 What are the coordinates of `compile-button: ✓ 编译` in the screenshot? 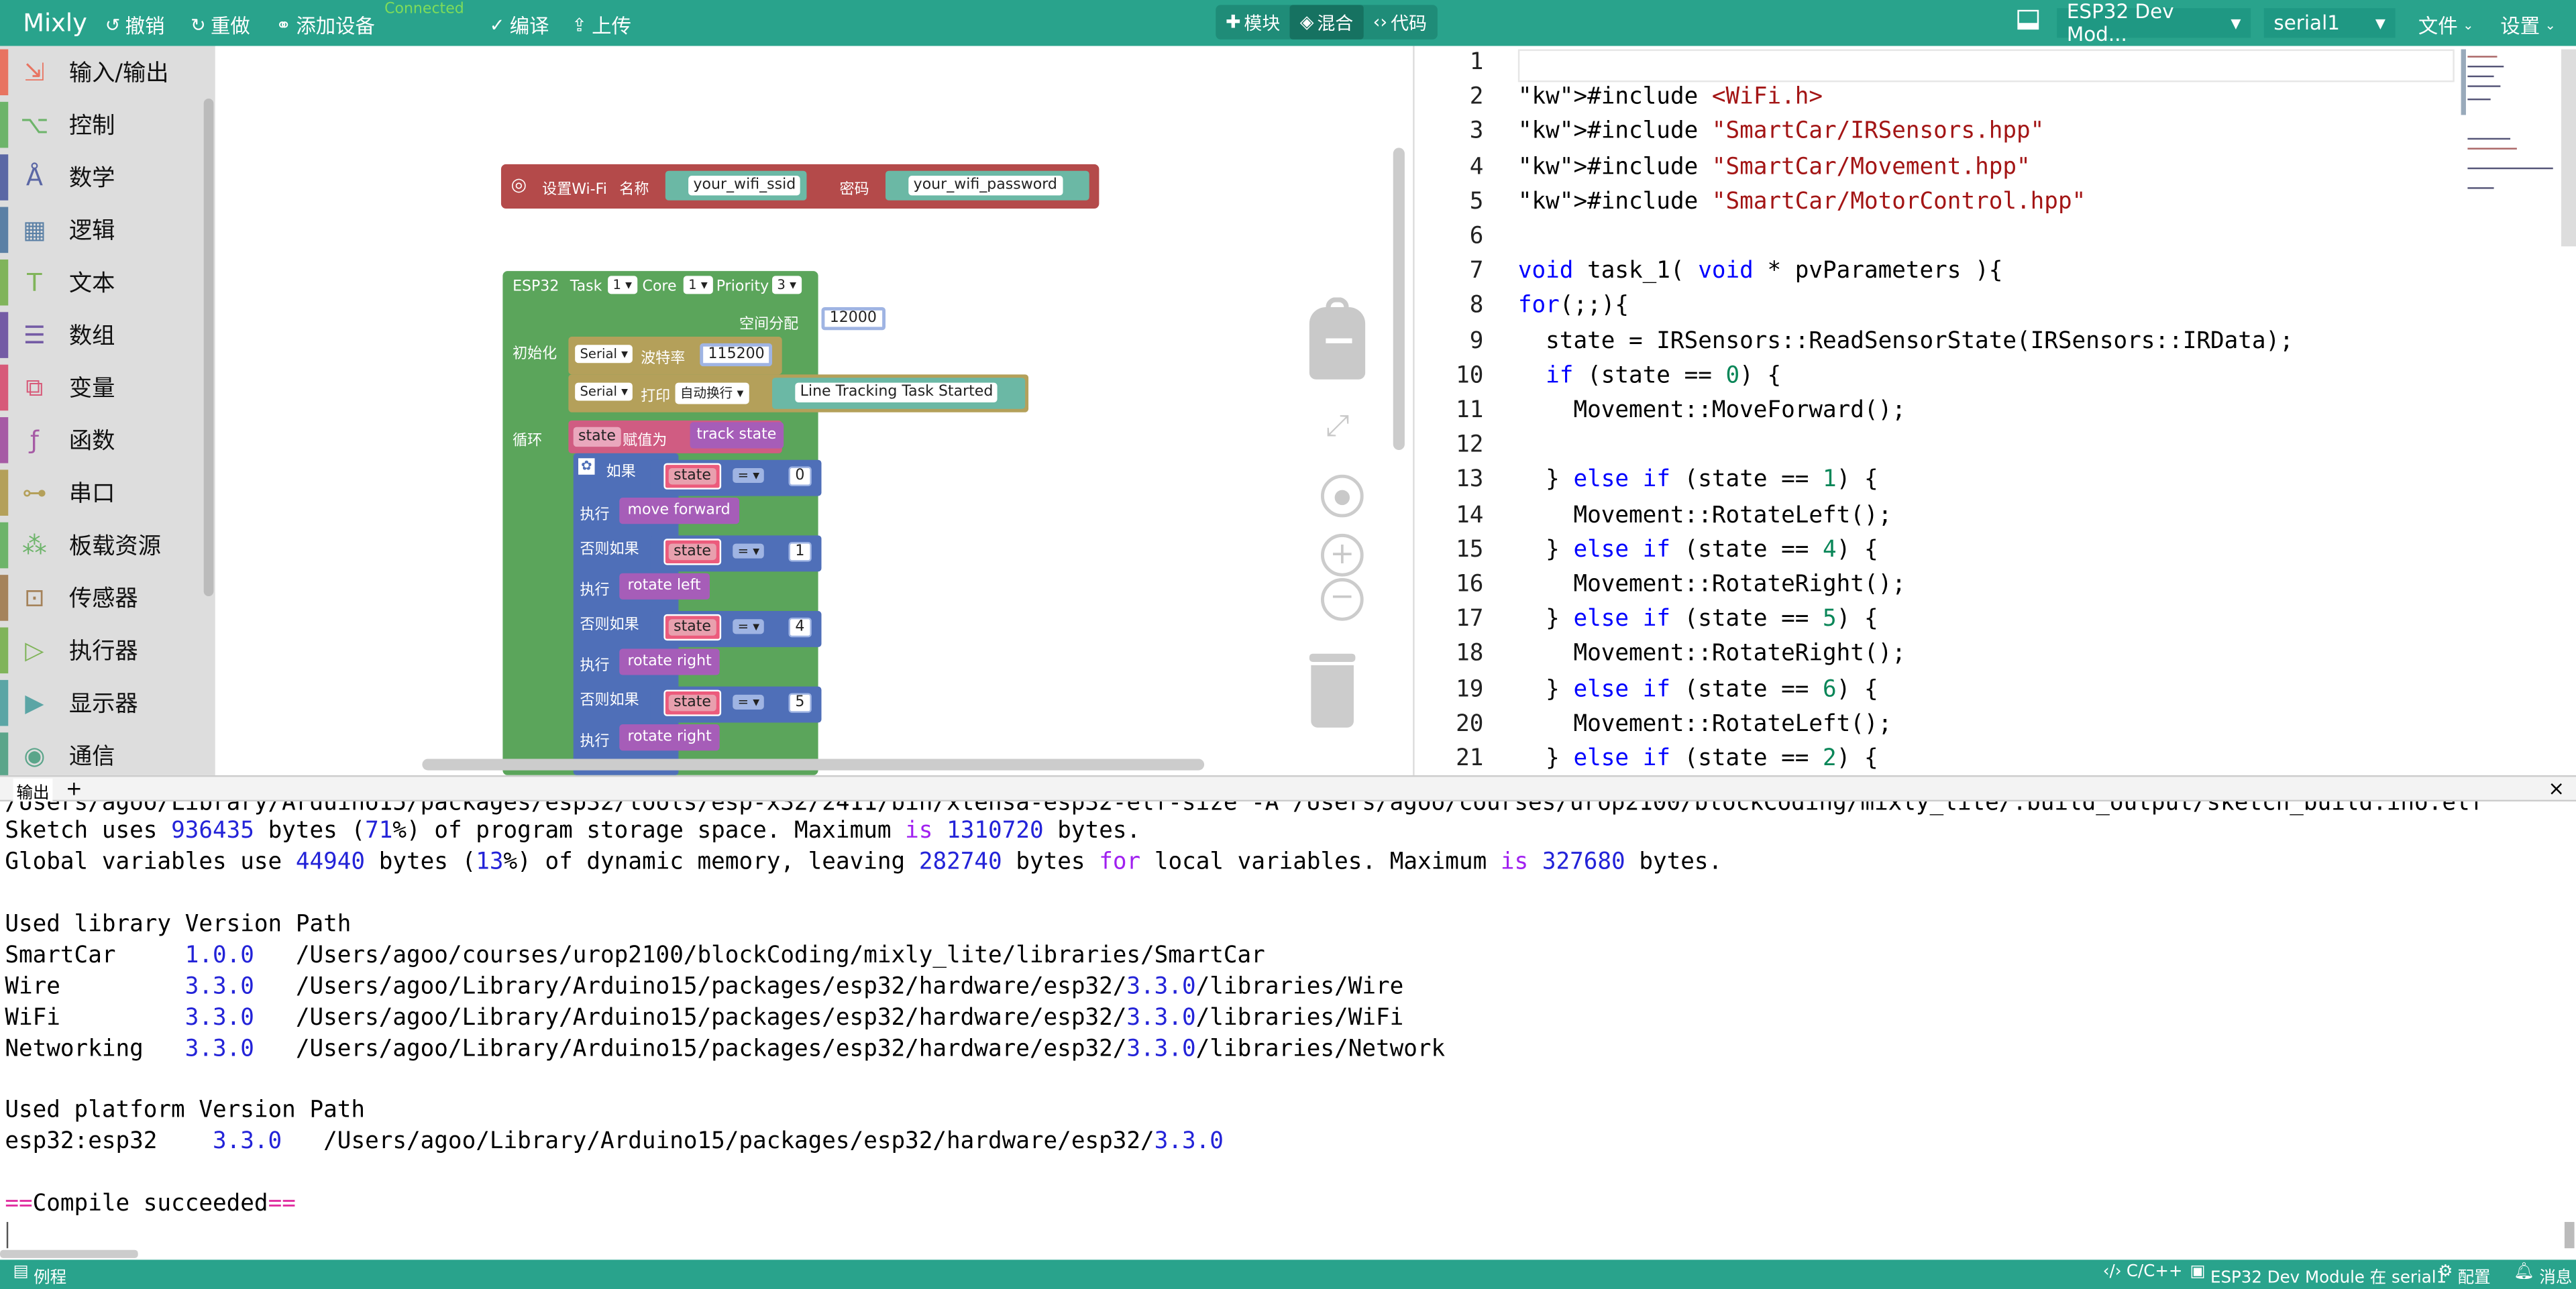 It's located at (519, 26).